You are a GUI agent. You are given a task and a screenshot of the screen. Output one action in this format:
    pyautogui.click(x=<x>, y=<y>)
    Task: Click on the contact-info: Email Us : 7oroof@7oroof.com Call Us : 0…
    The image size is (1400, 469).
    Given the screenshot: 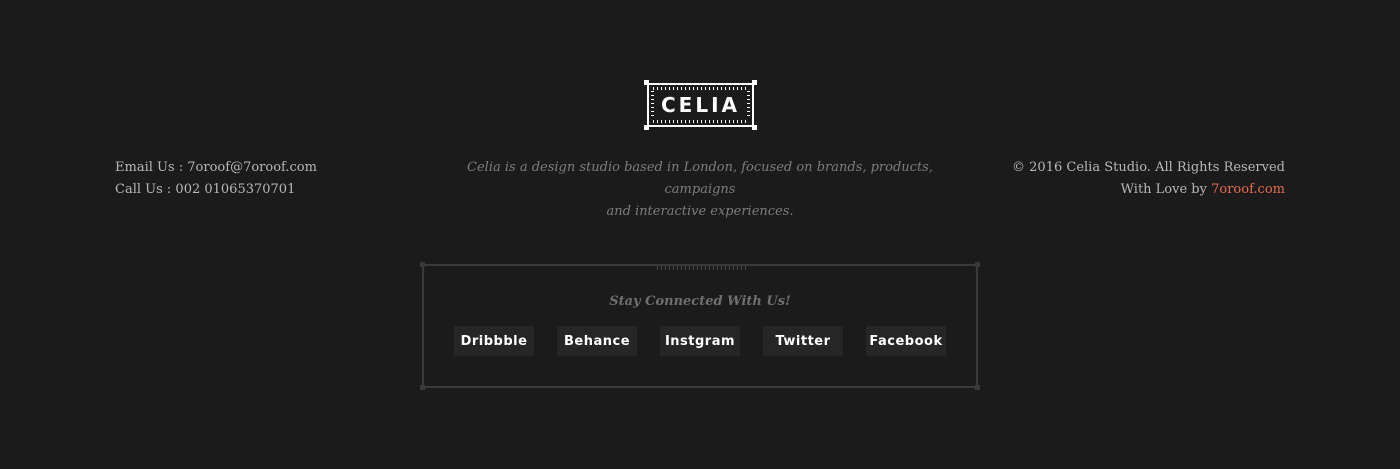 What is the action you would take?
    pyautogui.click(x=216, y=179)
    